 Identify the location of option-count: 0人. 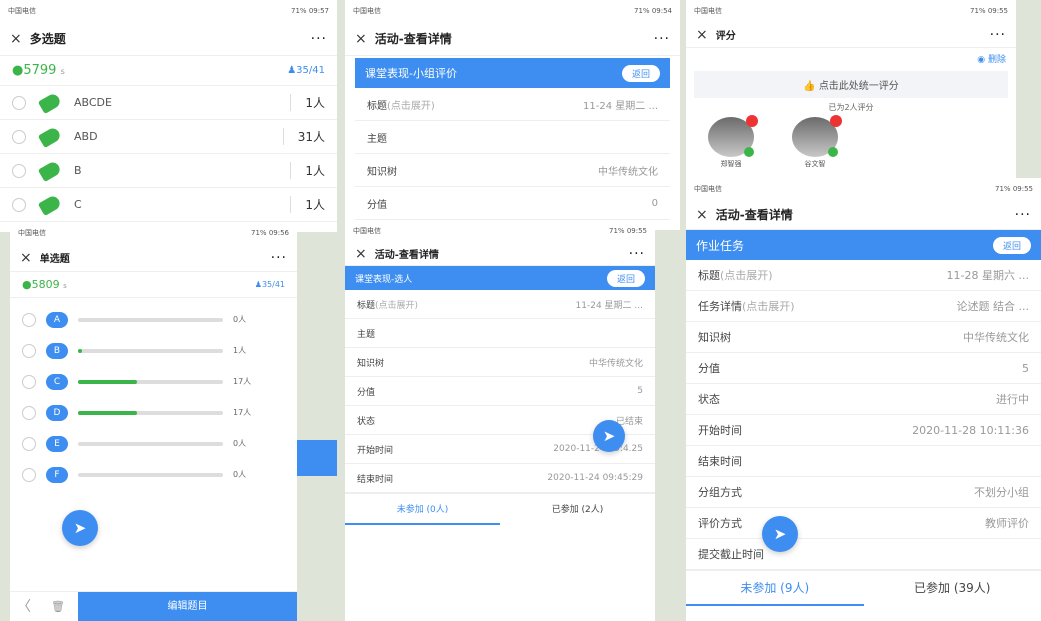
(240, 443).